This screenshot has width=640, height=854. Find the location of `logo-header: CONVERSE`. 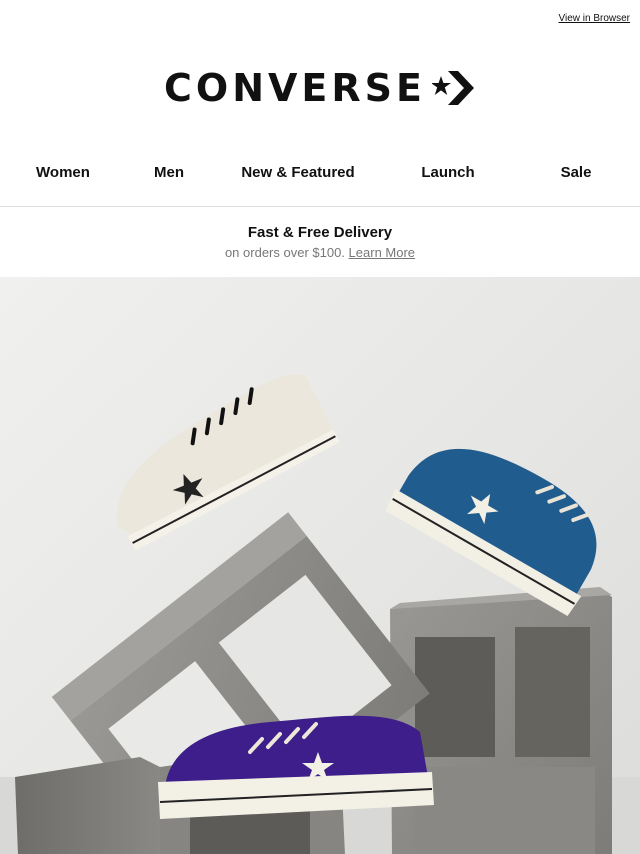

logo-header: CONVERSE is located at coordinates (320, 88).